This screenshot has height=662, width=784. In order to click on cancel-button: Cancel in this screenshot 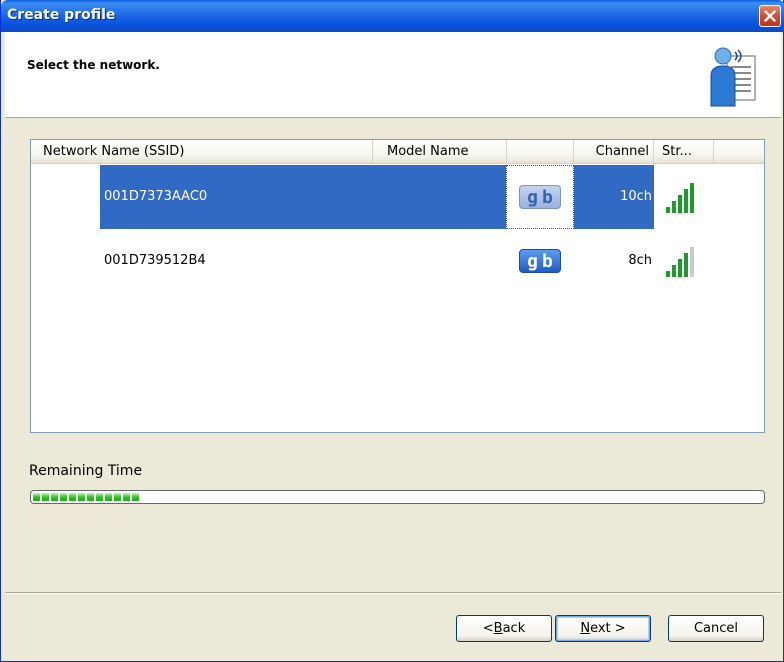, I will do `click(716, 628)`.